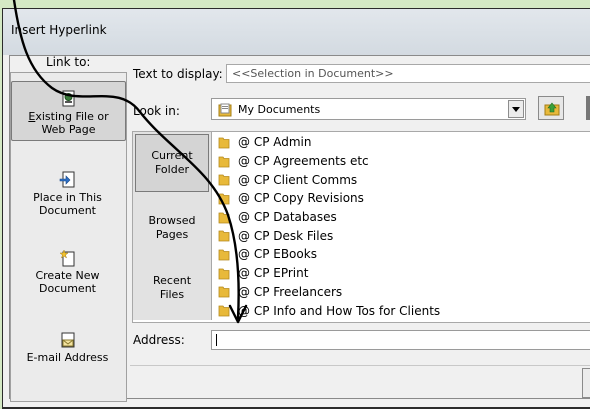  What do you see at coordinates (303, 161) in the screenshot?
I see `folder-name: @ CP Agreements etc` at bounding box center [303, 161].